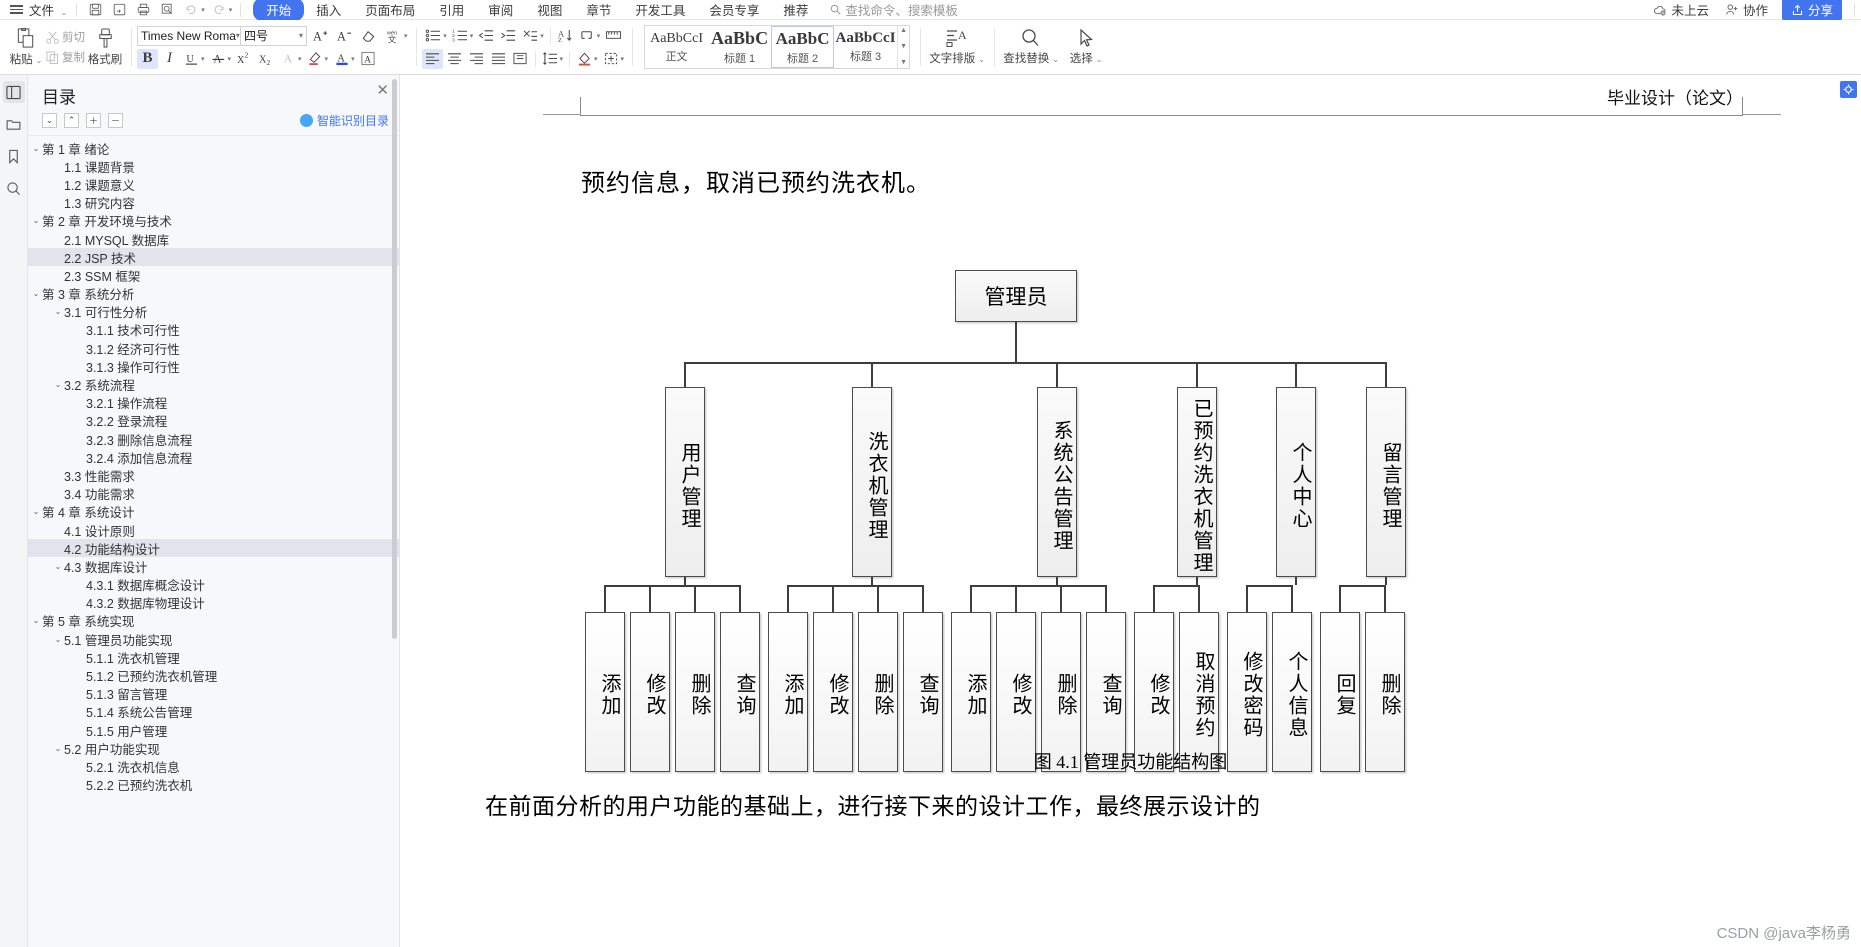 The width and height of the screenshot is (1861, 947). What do you see at coordinates (48, 9) in the screenshot?
I see `file-menu-button: 文件 ⌄` at bounding box center [48, 9].